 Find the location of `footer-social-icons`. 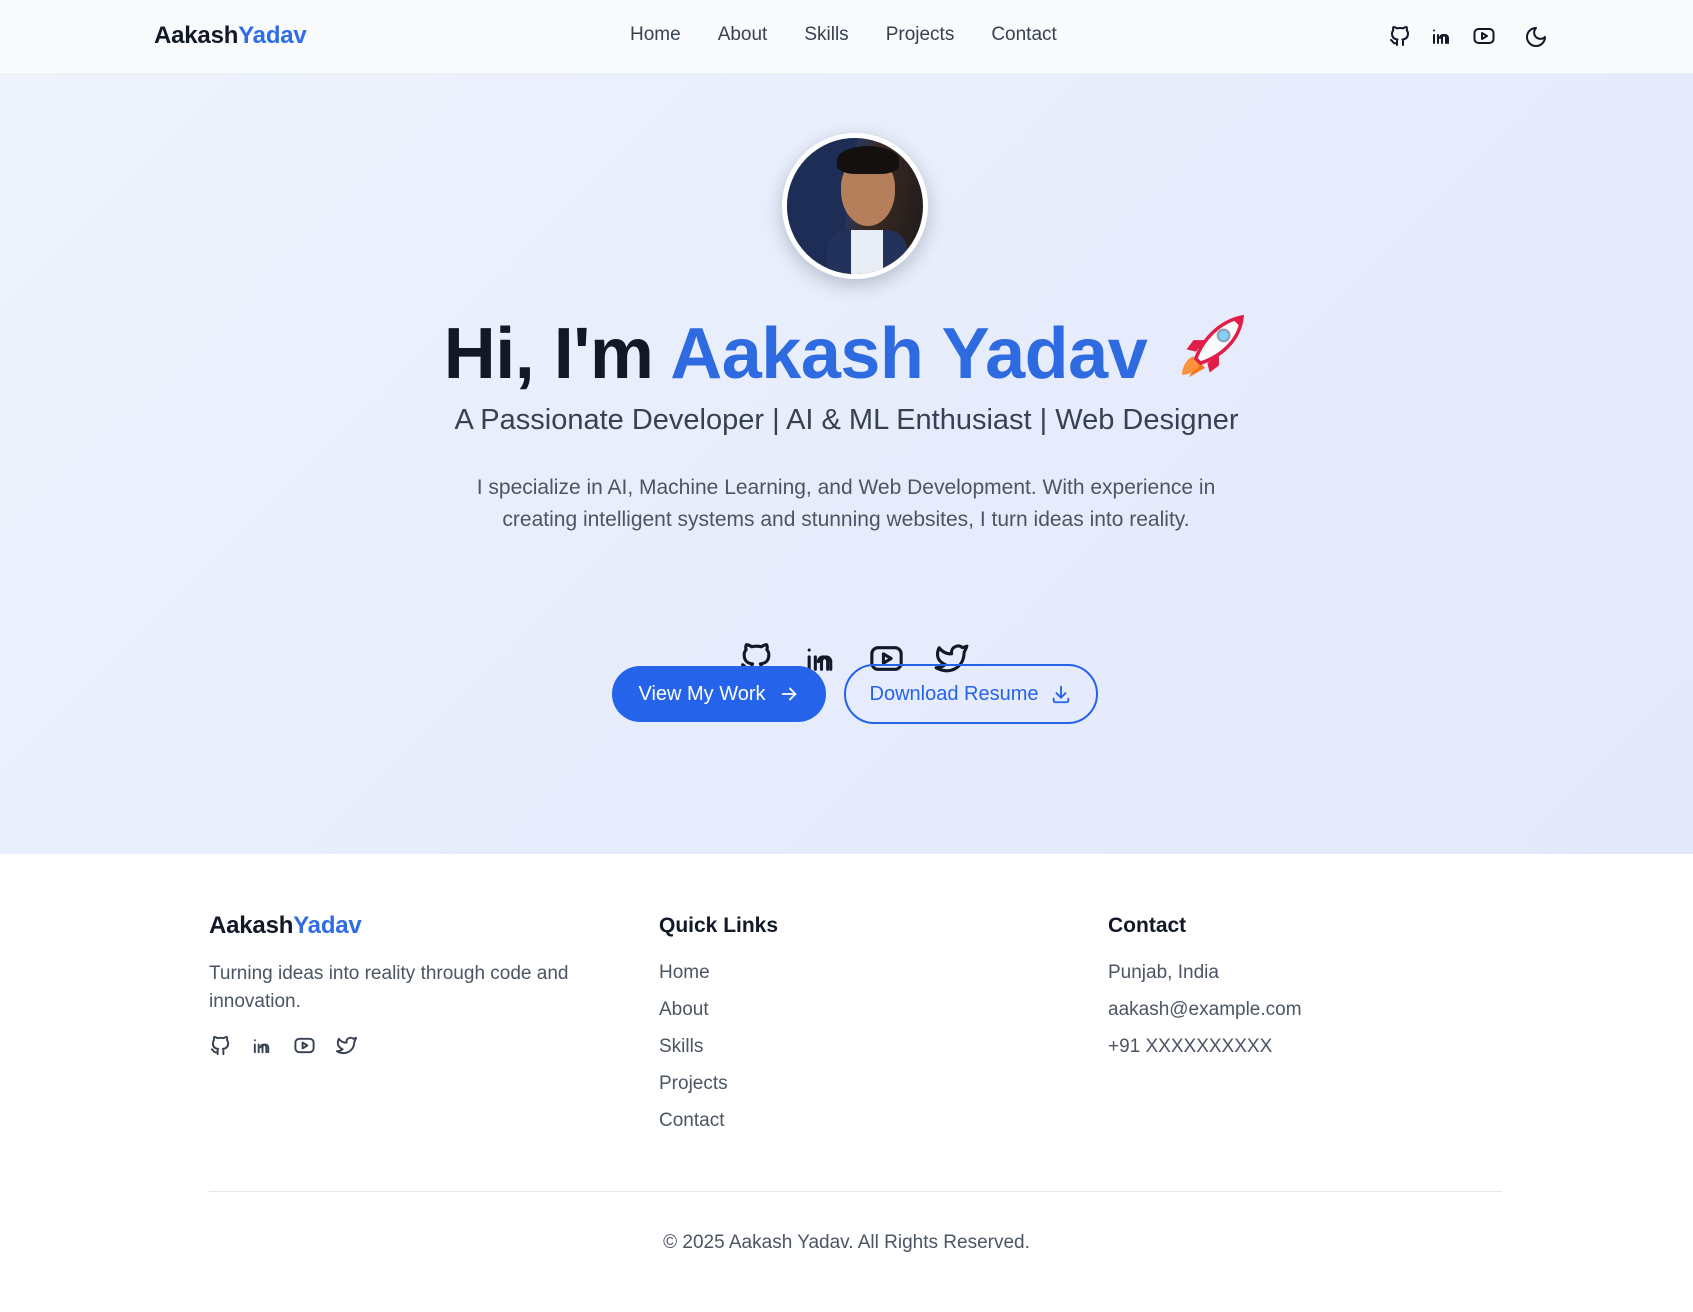

footer-social-icons is located at coordinates (283, 1045).